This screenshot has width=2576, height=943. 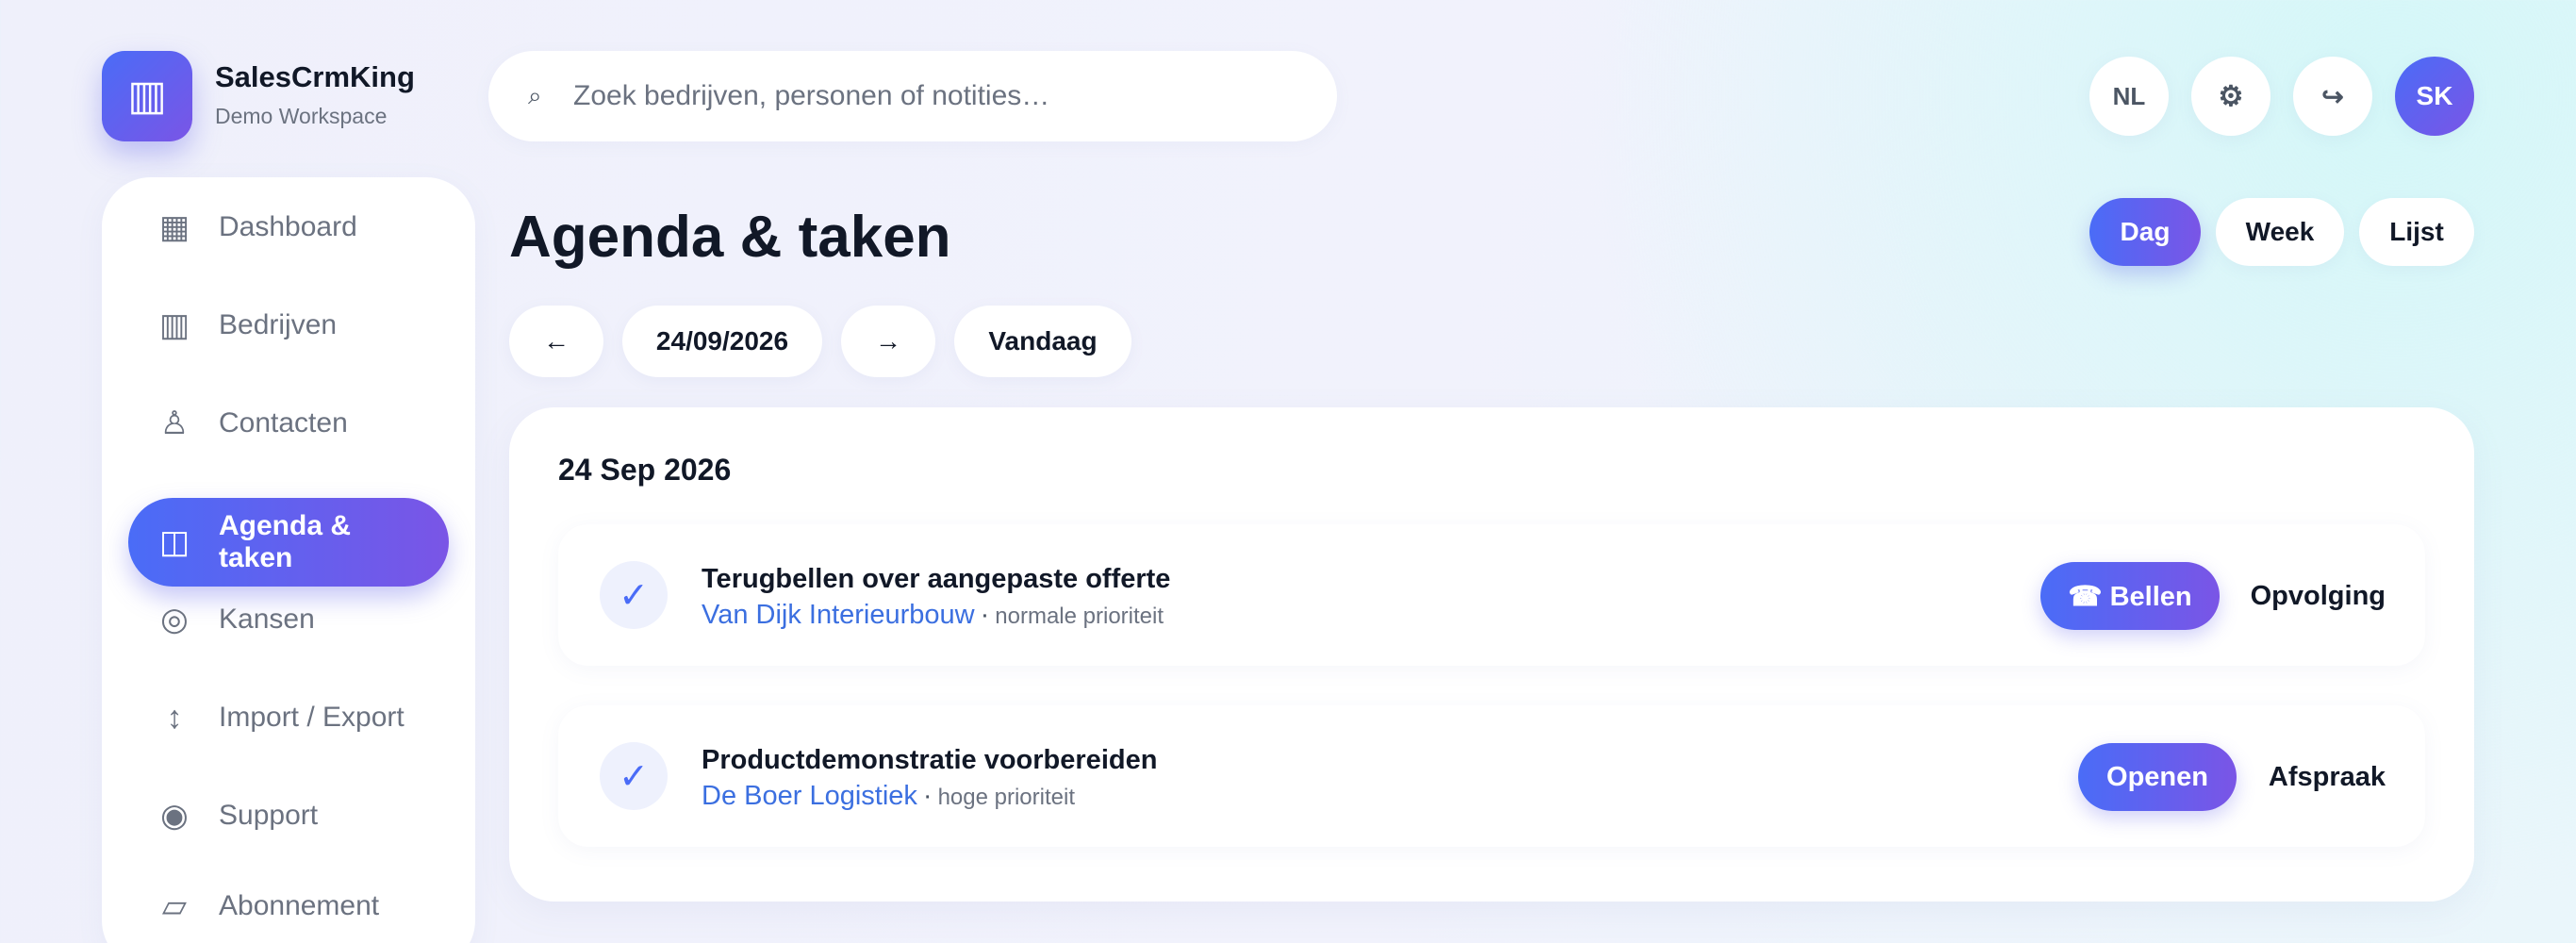 I want to click on sidebar-item-label: Contacten, so click(x=283, y=422).